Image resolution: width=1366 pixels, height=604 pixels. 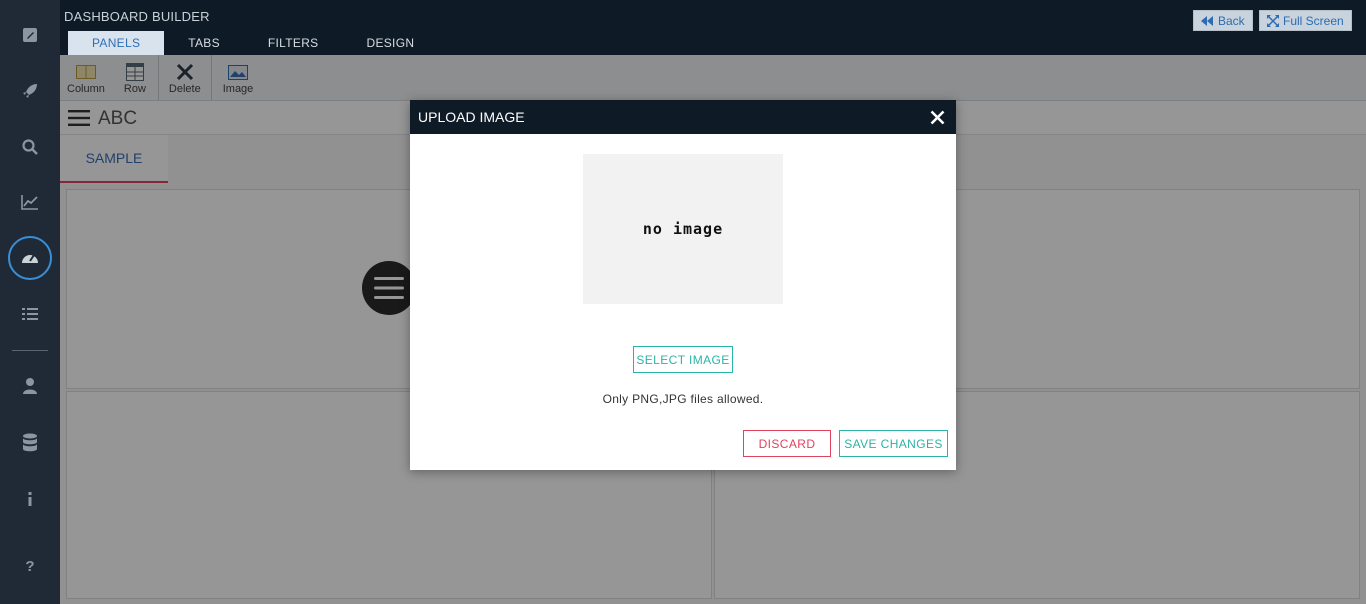 I want to click on image-preview: no image, so click(x=683, y=229).